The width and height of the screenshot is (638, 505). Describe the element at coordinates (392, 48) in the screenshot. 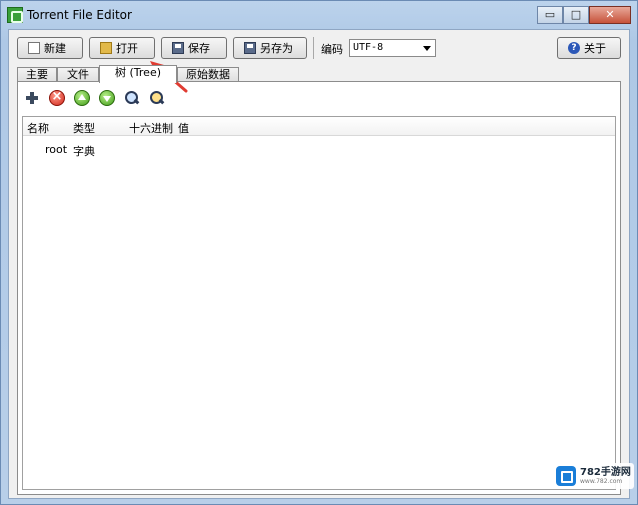

I see `encoding-select: UTF-8` at that location.